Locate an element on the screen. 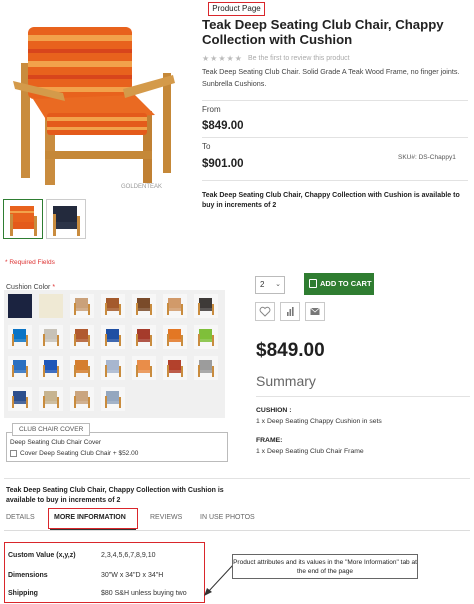 The height and width of the screenshot is (604, 474). add-to-cart-button: ADD TO CART is located at coordinates (339, 284).